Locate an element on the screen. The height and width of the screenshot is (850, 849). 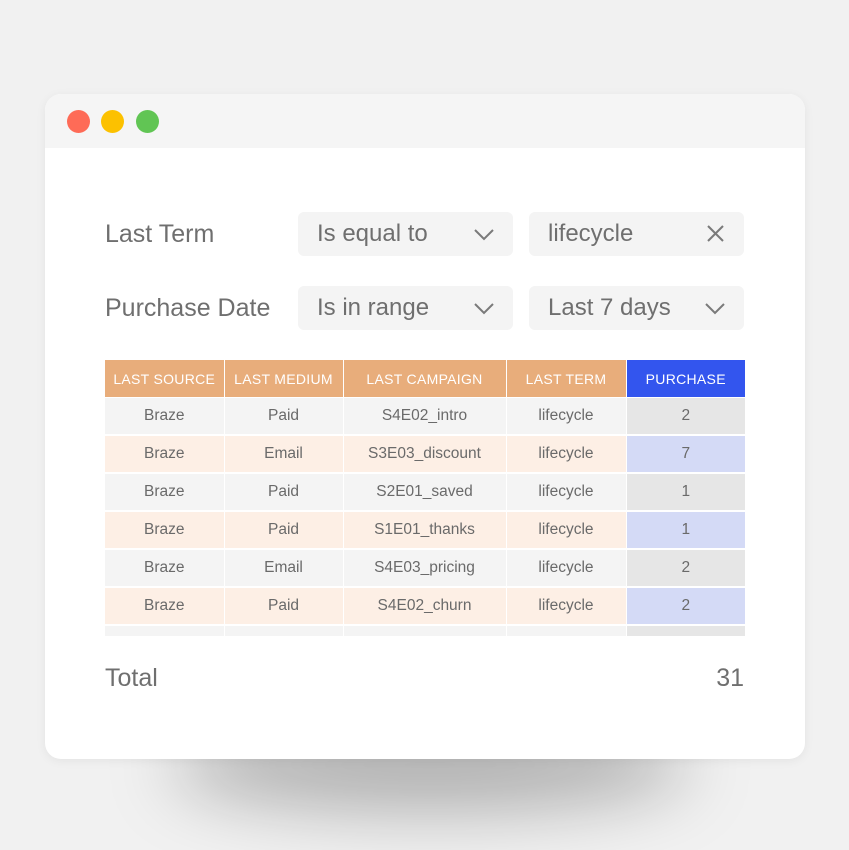
operator-value: Is in range is located at coordinates (373, 307).